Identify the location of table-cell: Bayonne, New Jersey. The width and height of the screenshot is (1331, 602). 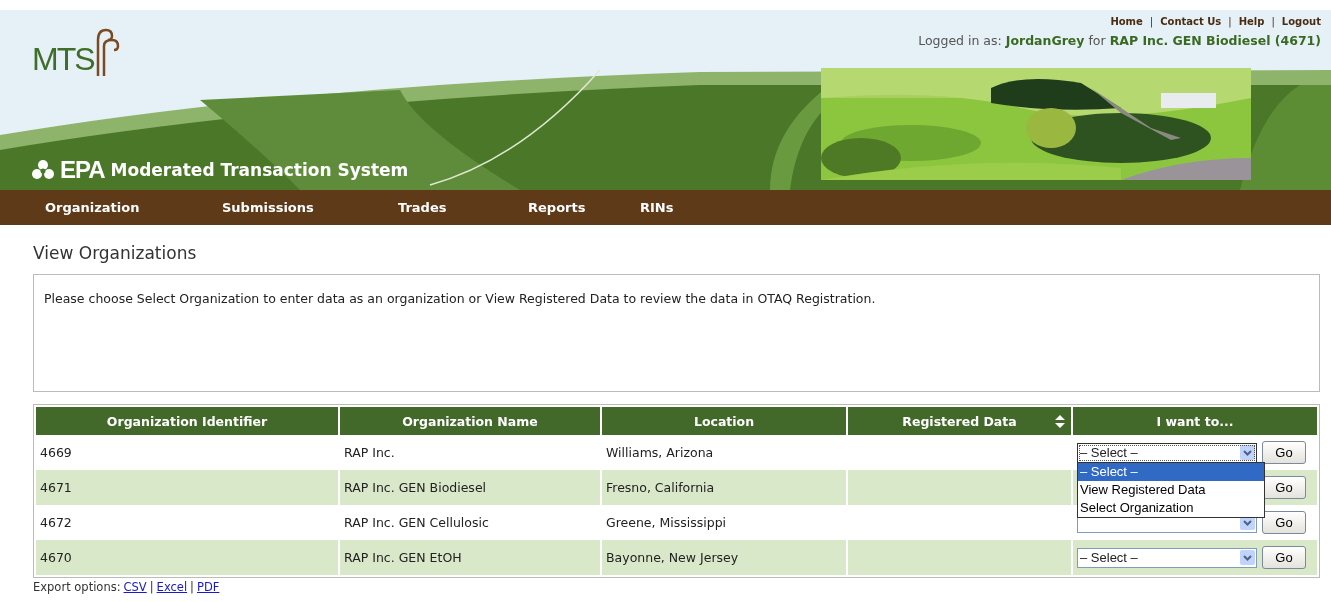
(724, 557).